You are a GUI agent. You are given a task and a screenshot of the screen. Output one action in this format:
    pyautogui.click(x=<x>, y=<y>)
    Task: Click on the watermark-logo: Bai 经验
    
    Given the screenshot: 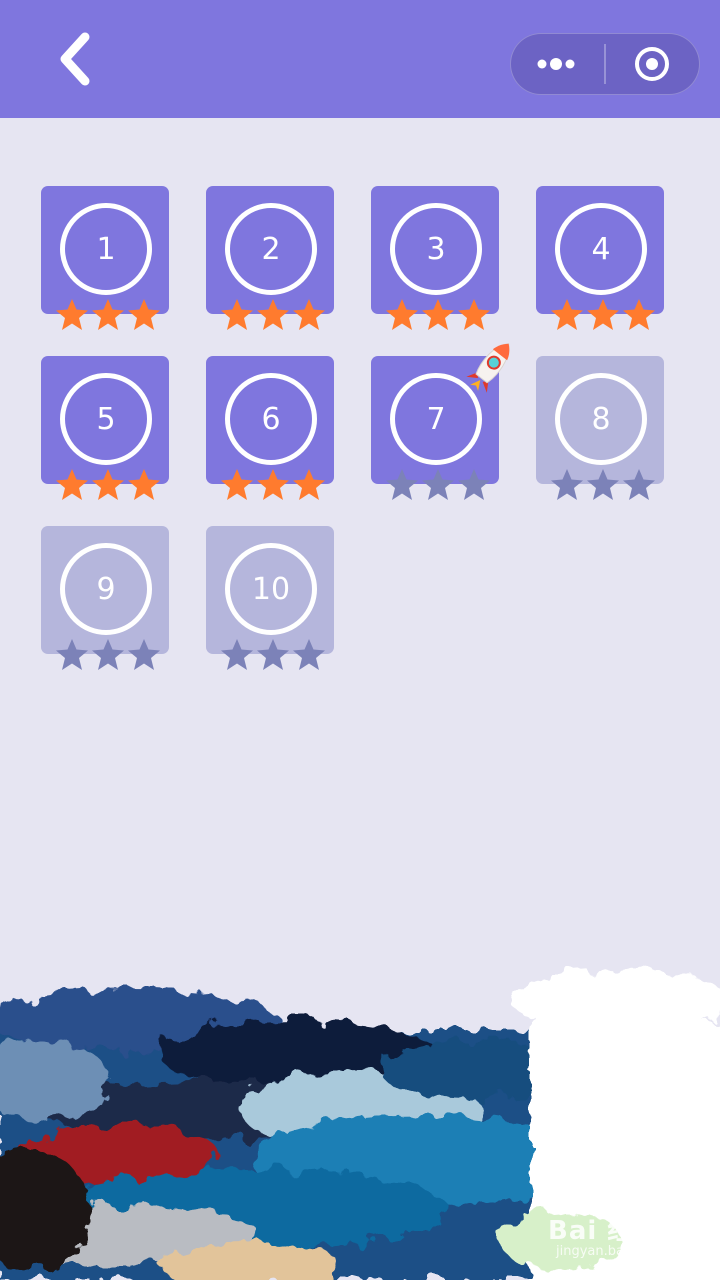 What is the action you would take?
    pyautogui.click(x=605, y=1231)
    